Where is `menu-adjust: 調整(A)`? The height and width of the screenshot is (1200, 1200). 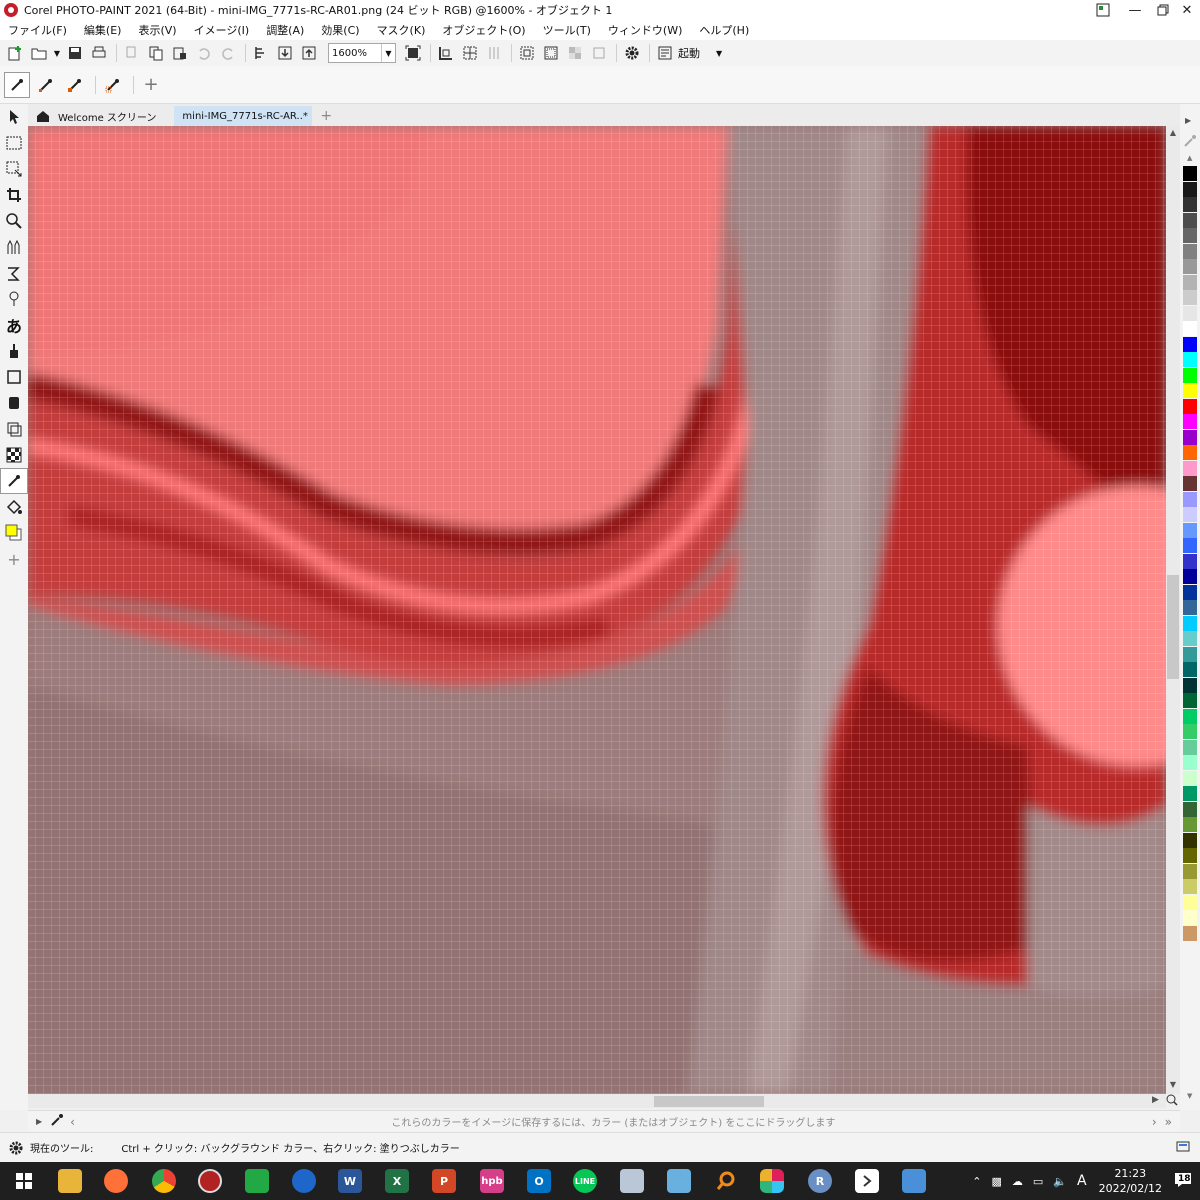
menu-adjust: 調整(A) is located at coordinates (285, 30).